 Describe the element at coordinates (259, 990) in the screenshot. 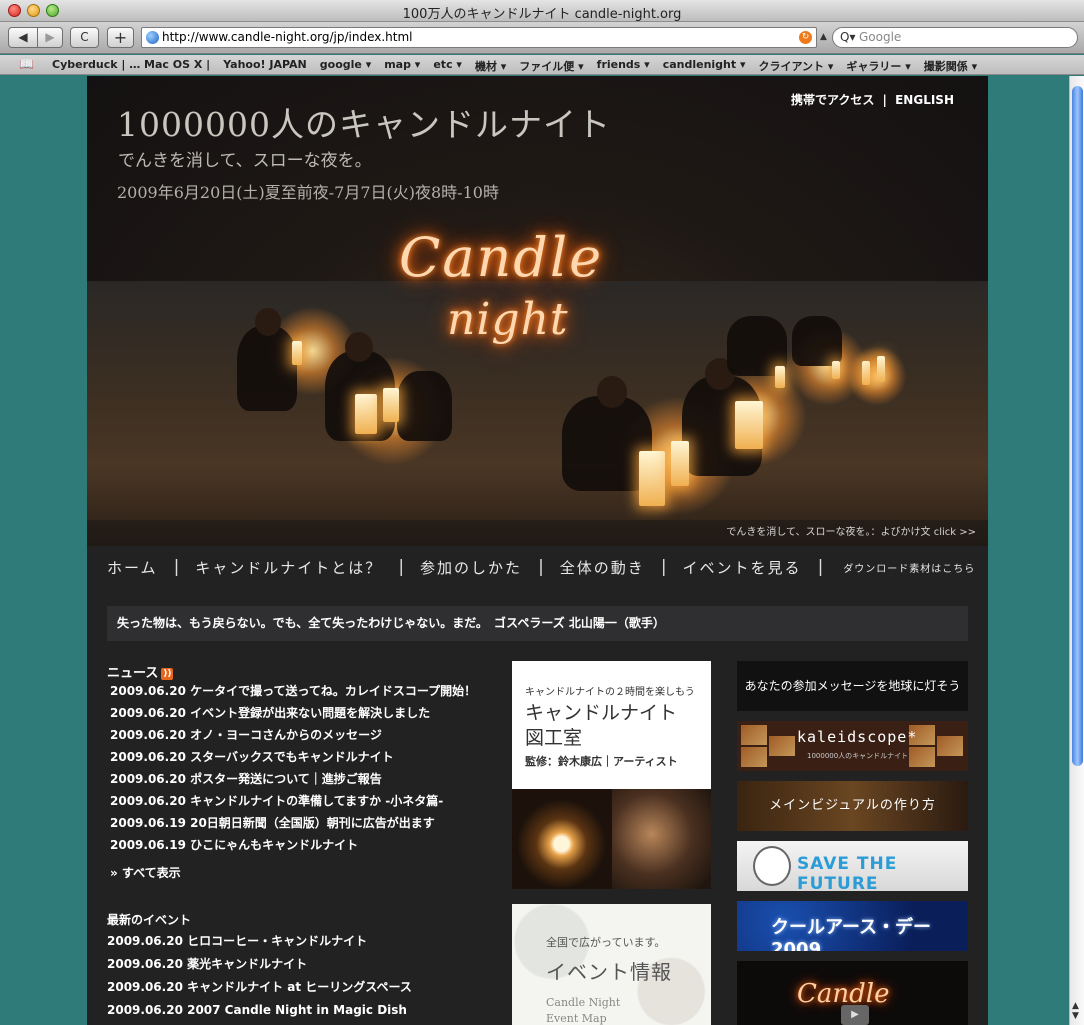

I see `event-item: 2009.06.20 キャンドルナイト at ヒーリングスペース` at that location.